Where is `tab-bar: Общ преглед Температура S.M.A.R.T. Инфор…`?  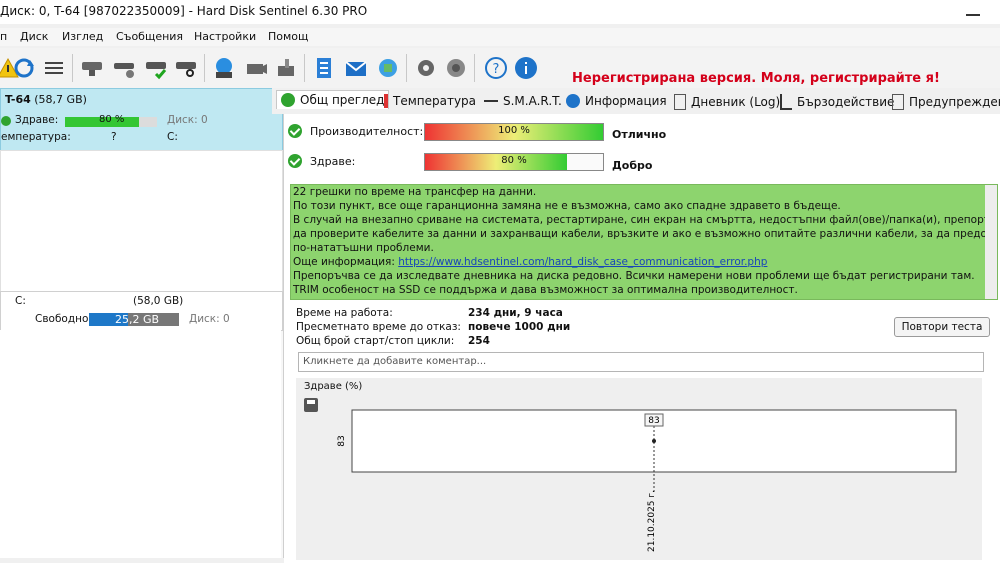
tab-bar: Общ преглед Температура S.M.A.R.T. Инфор… is located at coordinates (636, 101).